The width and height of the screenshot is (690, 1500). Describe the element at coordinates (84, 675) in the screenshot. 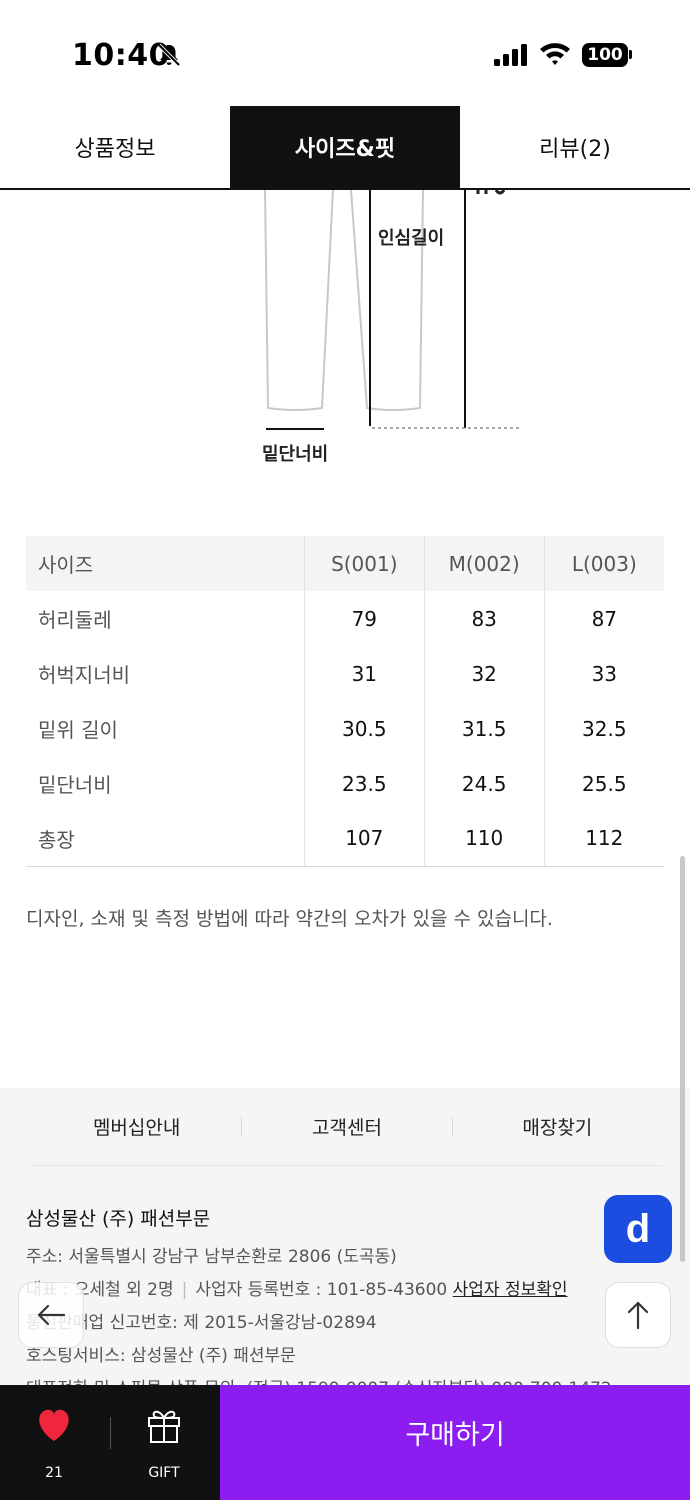

I see `row-label: 허벅지너비` at that location.